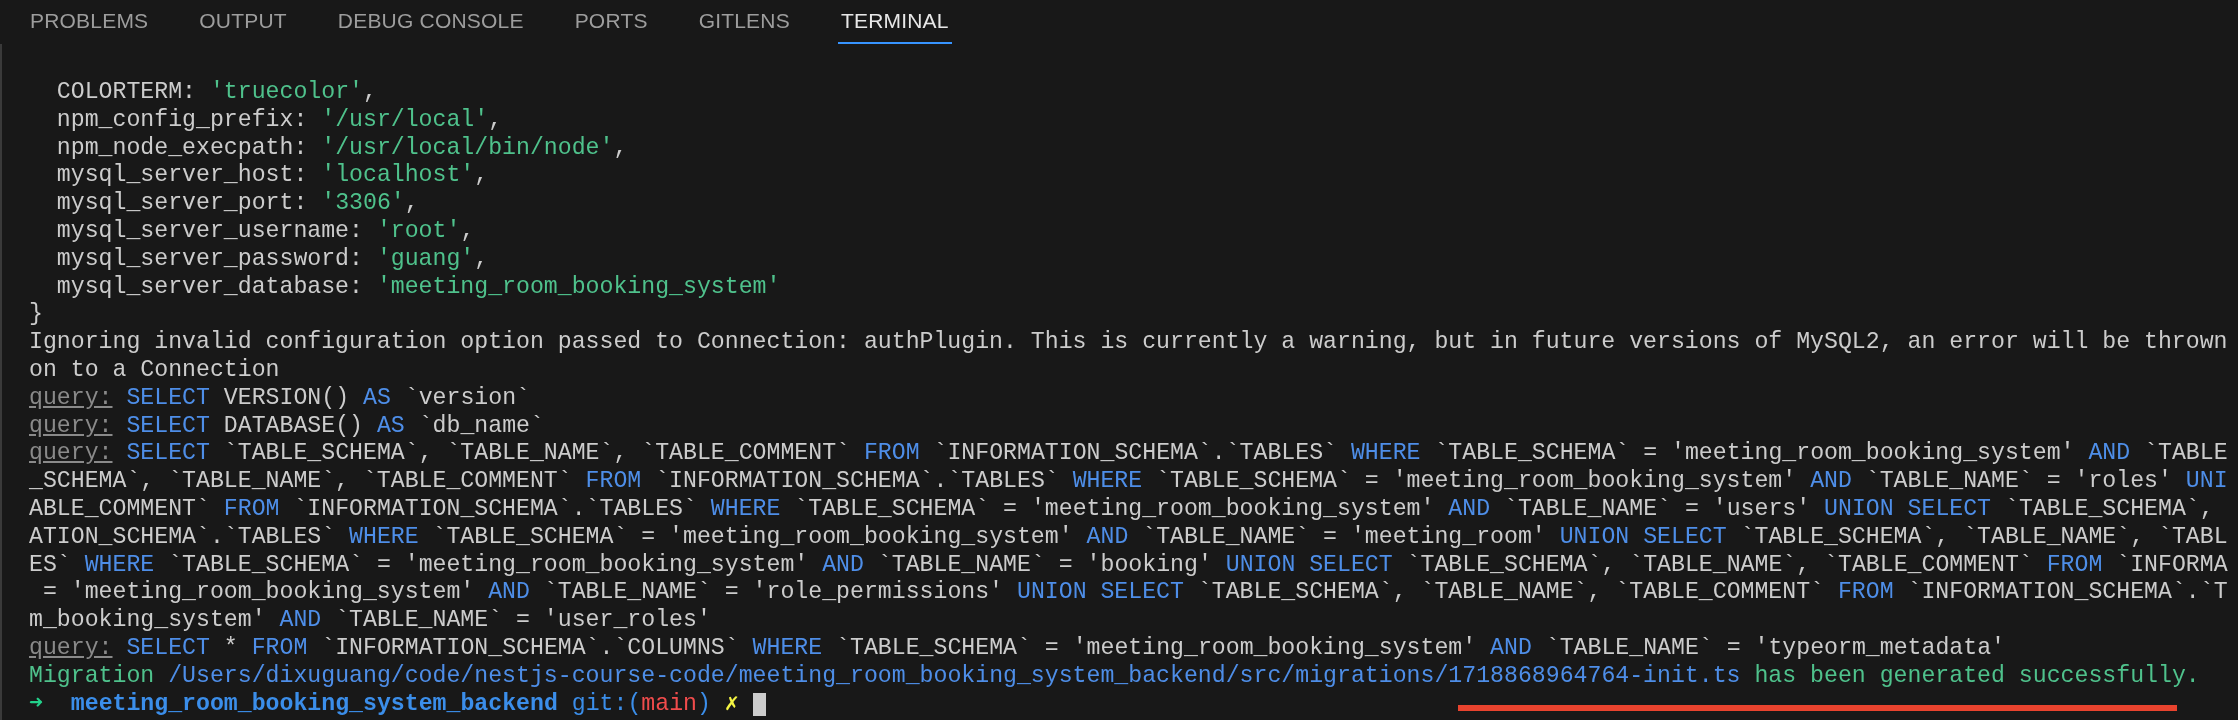 This screenshot has height=720, width=2238. Describe the element at coordinates (1128, 537) in the screenshot. I see `terminal-line: ATION_SCHEMA`.`TABLES` WHERE `TABLE_SCHEMA` = 'meeting_room_booking_system' AND `TABLE_NAME` = 'meeting_room' UNION SELECT `TABLE_SCHEMA`, `TABLE_NAME`, `TABL` at that location.